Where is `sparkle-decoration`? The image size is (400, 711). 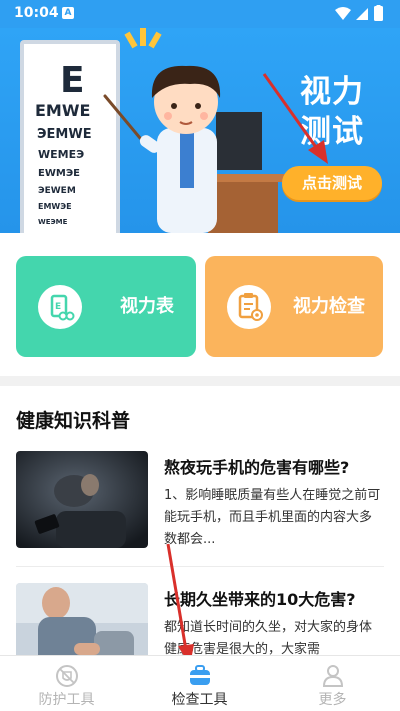 sparkle-decoration is located at coordinates (143, 38).